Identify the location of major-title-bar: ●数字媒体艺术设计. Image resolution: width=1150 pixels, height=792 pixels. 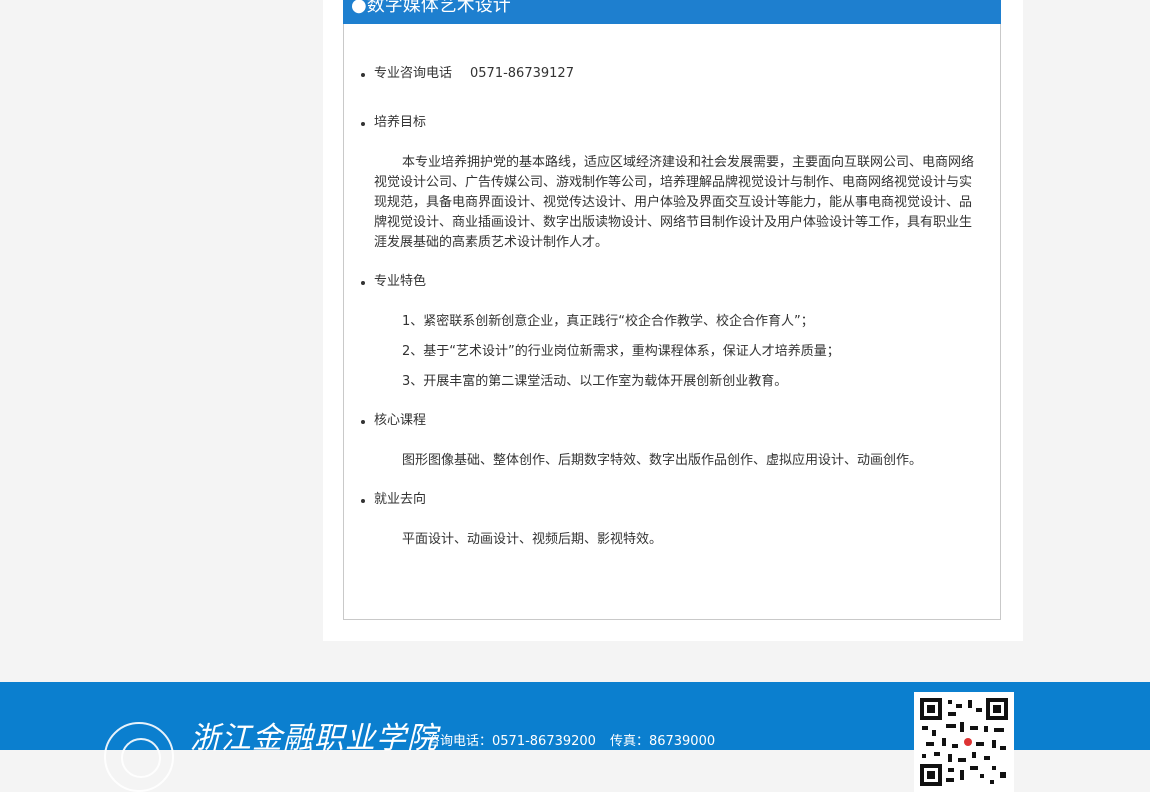
(672, 12).